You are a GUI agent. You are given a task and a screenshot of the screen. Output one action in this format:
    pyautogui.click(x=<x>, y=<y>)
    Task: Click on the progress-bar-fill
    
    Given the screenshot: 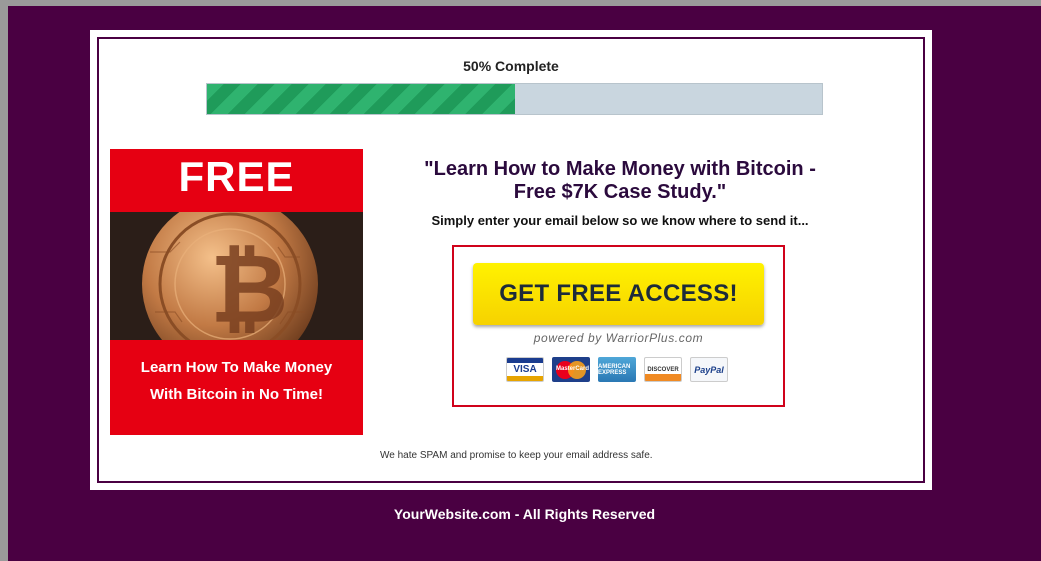 What is the action you would take?
    pyautogui.click(x=361, y=99)
    